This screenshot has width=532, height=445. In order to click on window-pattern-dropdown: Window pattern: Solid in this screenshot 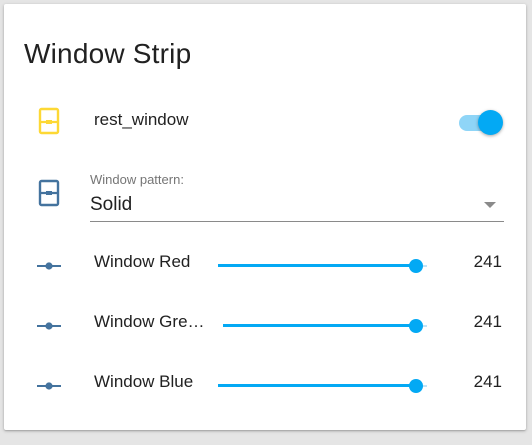, I will do `click(297, 196)`.